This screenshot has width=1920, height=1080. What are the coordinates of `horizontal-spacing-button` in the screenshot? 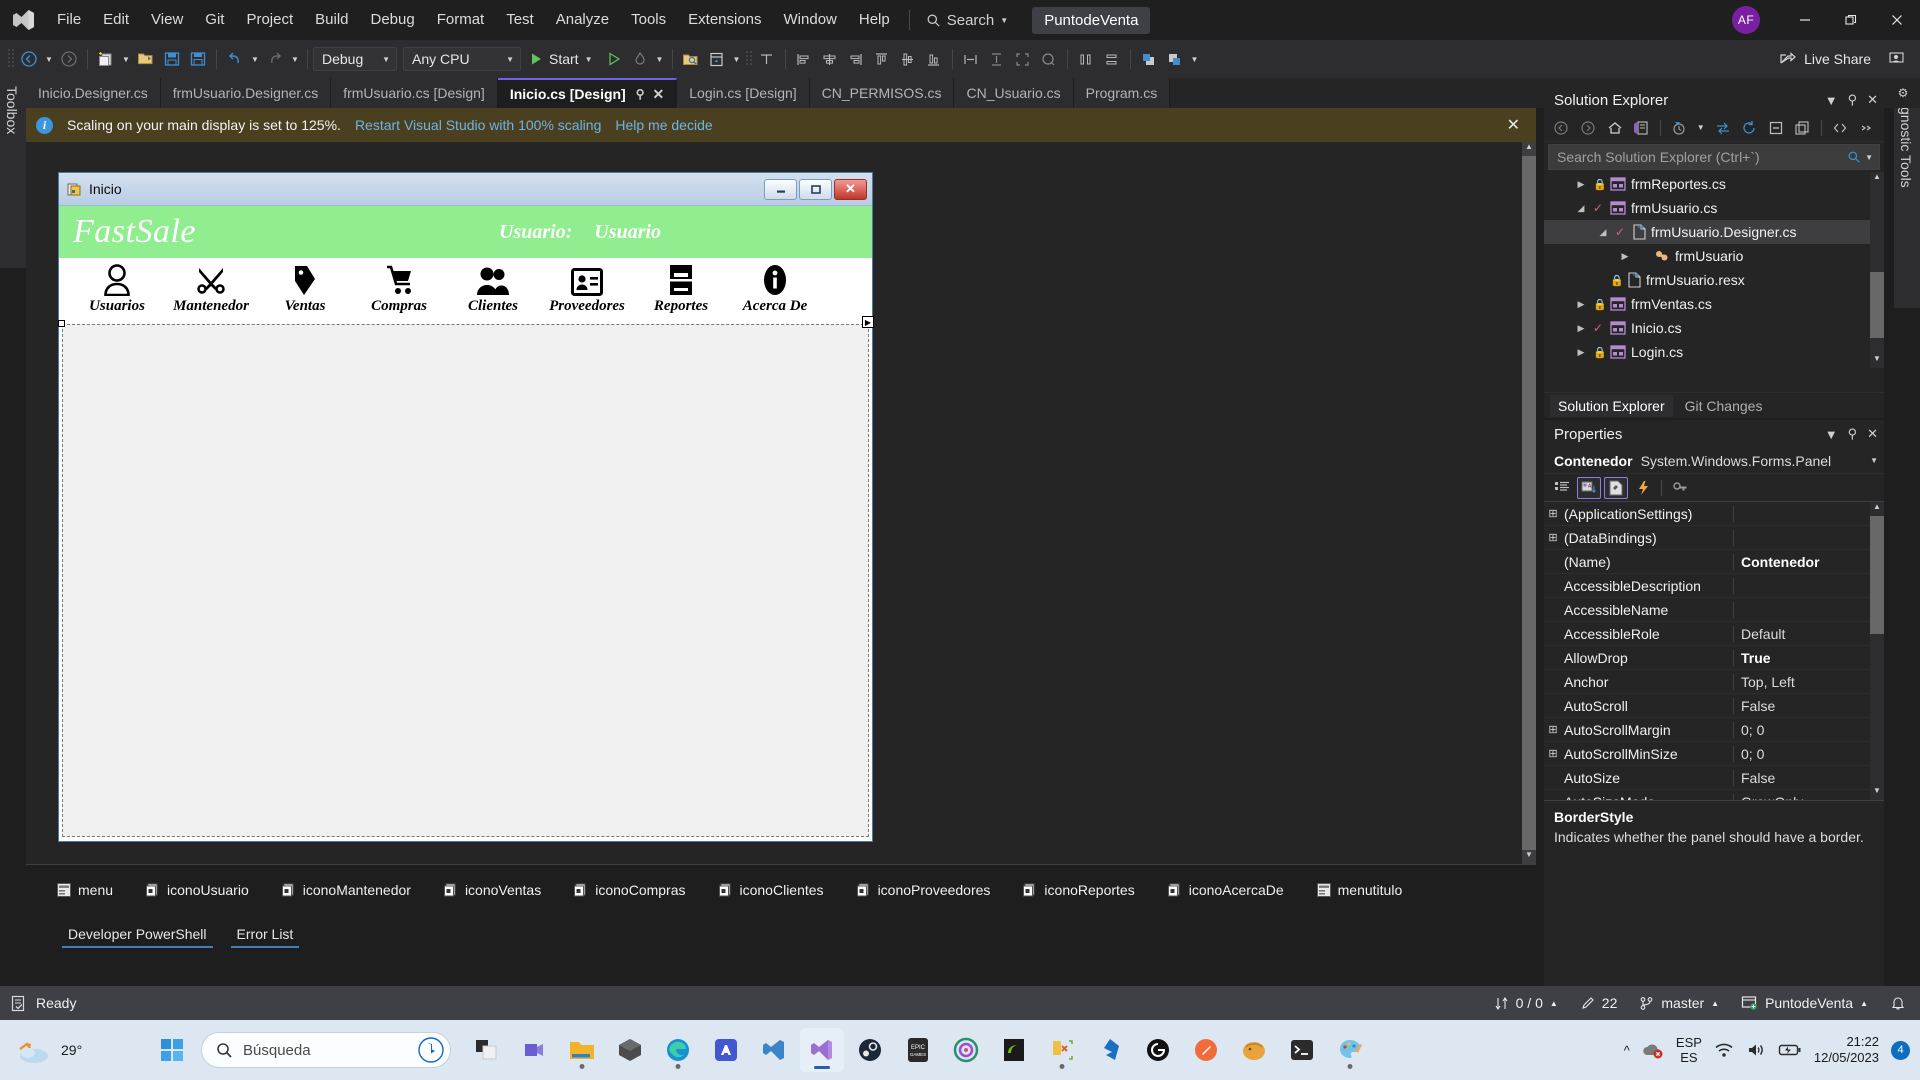 It's located at (1086, 59).